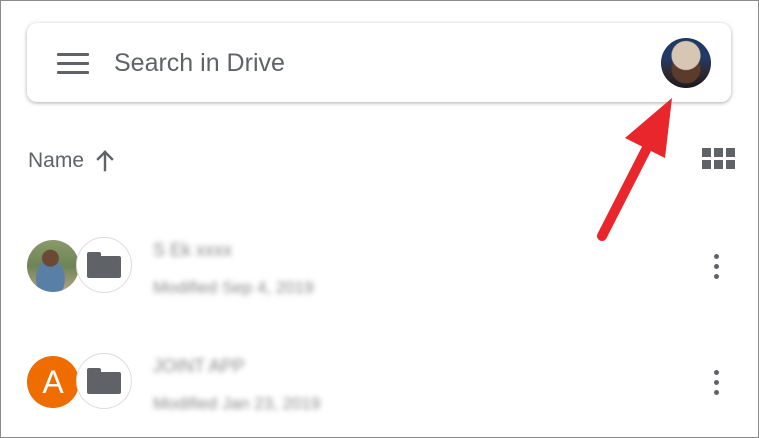 The height and width of the screenshot is (438, 759). What do you see at coordinates (105, 161) in the screenshot?
I see `arrow-up-icon` at bounding box center [105, 161].